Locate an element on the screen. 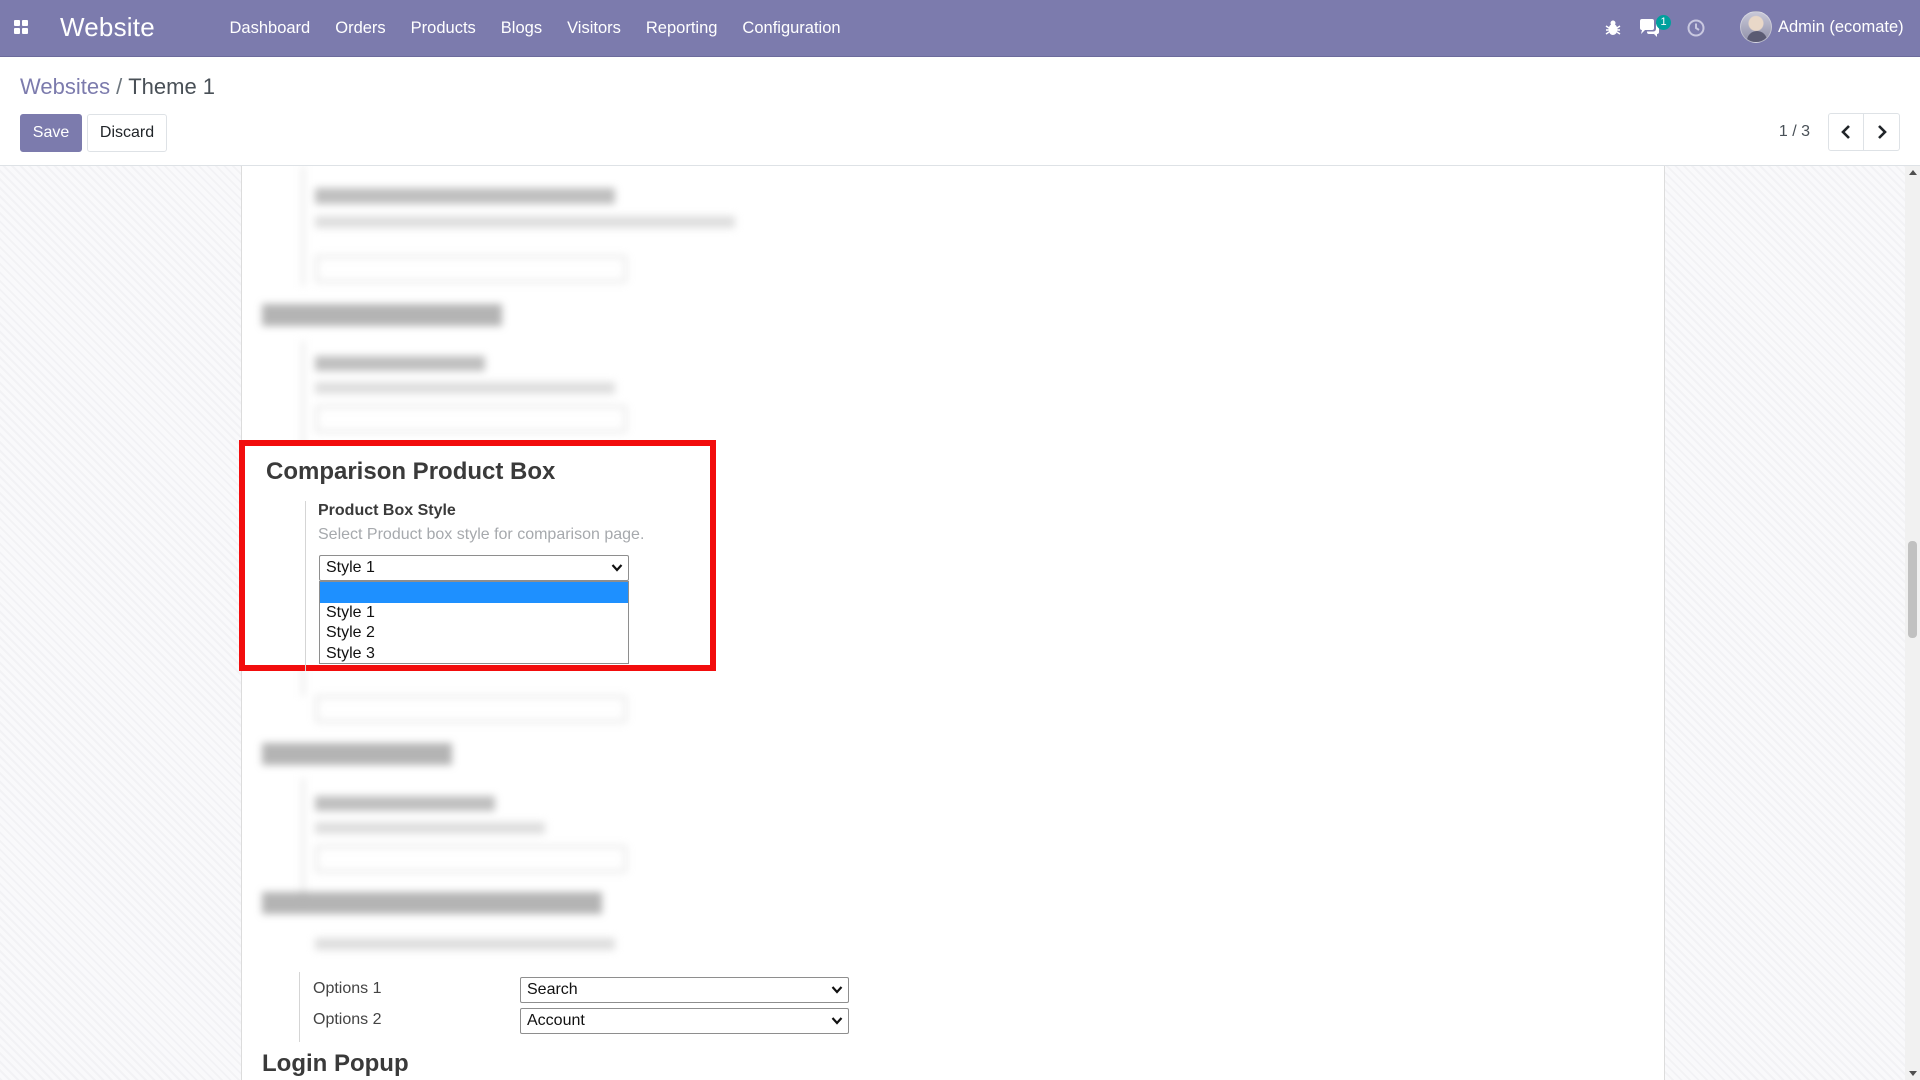  login-popup-section-title: Login Popup is located at coordinates (335, 1063).